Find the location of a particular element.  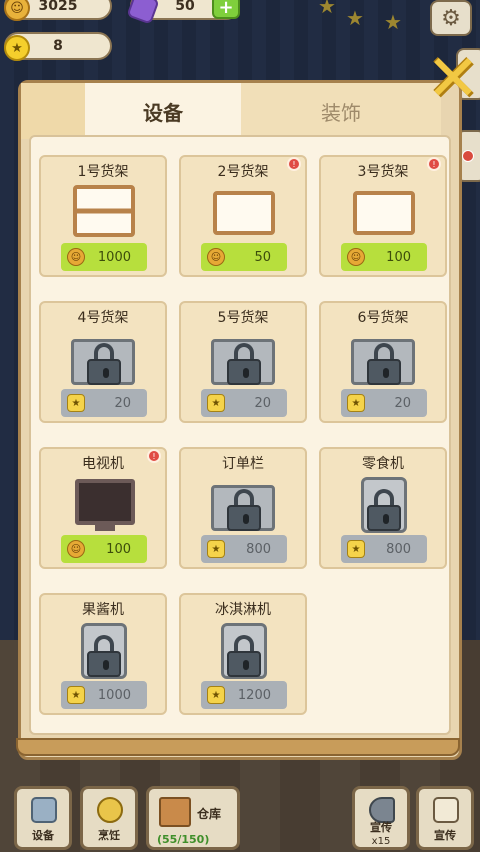

item-card: 6号货架 ★ 20 is located at coordinates (383, 362).